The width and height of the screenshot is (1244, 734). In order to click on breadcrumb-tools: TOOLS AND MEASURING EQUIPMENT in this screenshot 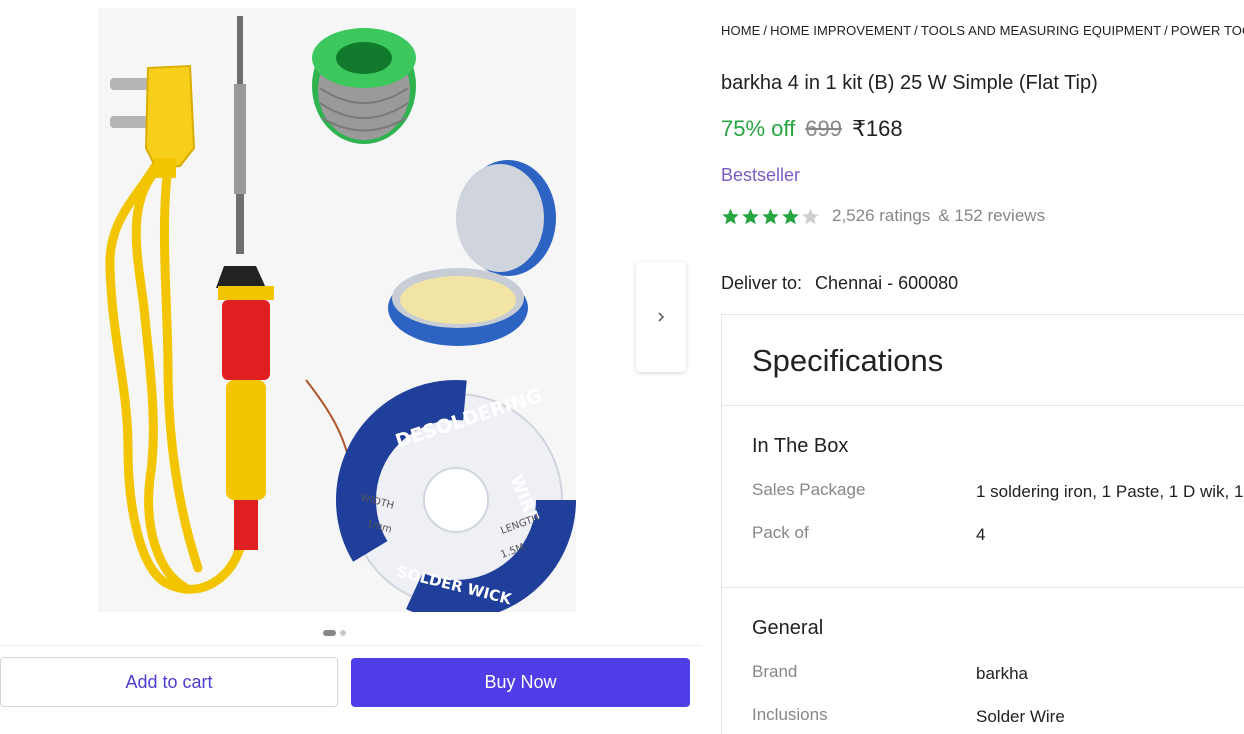, I will do `click(1041, 30)`.